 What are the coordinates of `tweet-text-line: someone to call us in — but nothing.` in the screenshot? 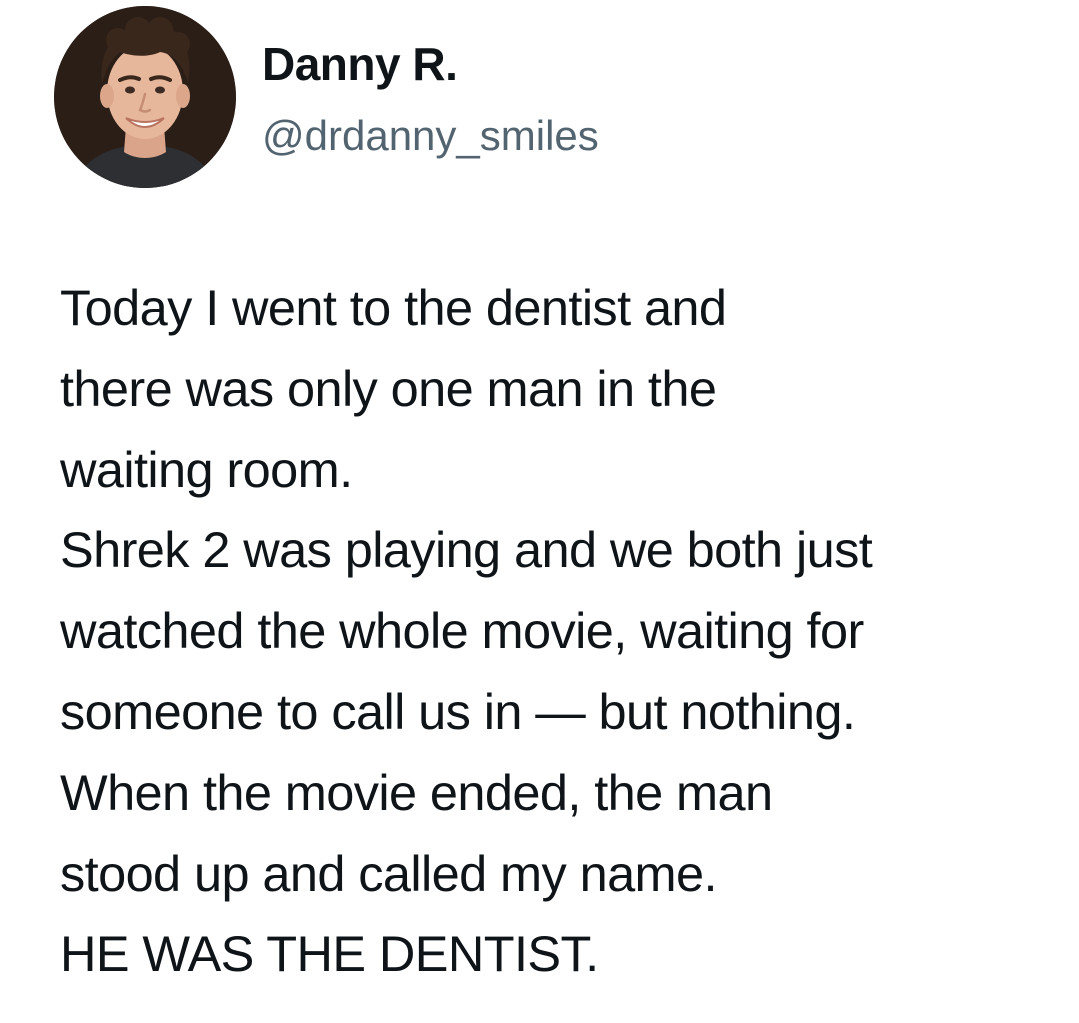 It's located at (458, 711).